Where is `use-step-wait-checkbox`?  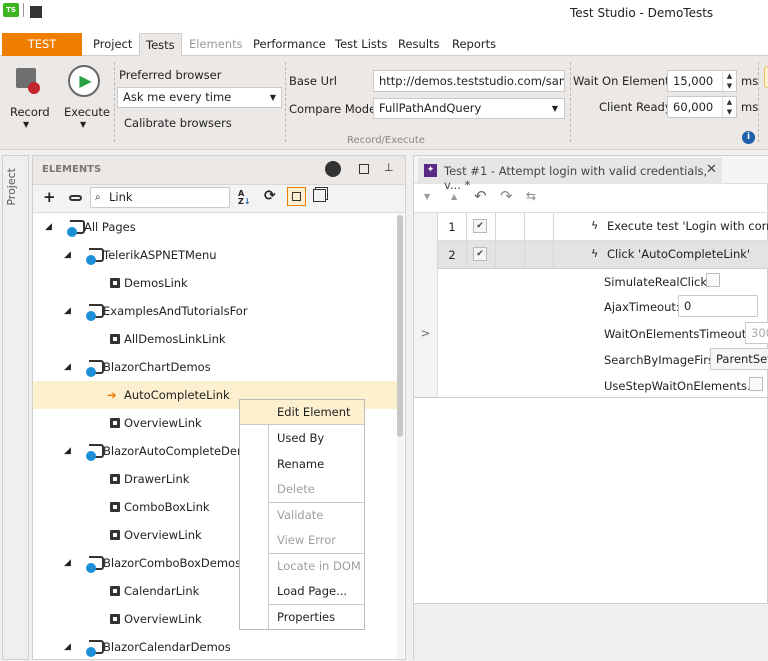 use-step-wait-checkbox is located at coordinates (756, 384).